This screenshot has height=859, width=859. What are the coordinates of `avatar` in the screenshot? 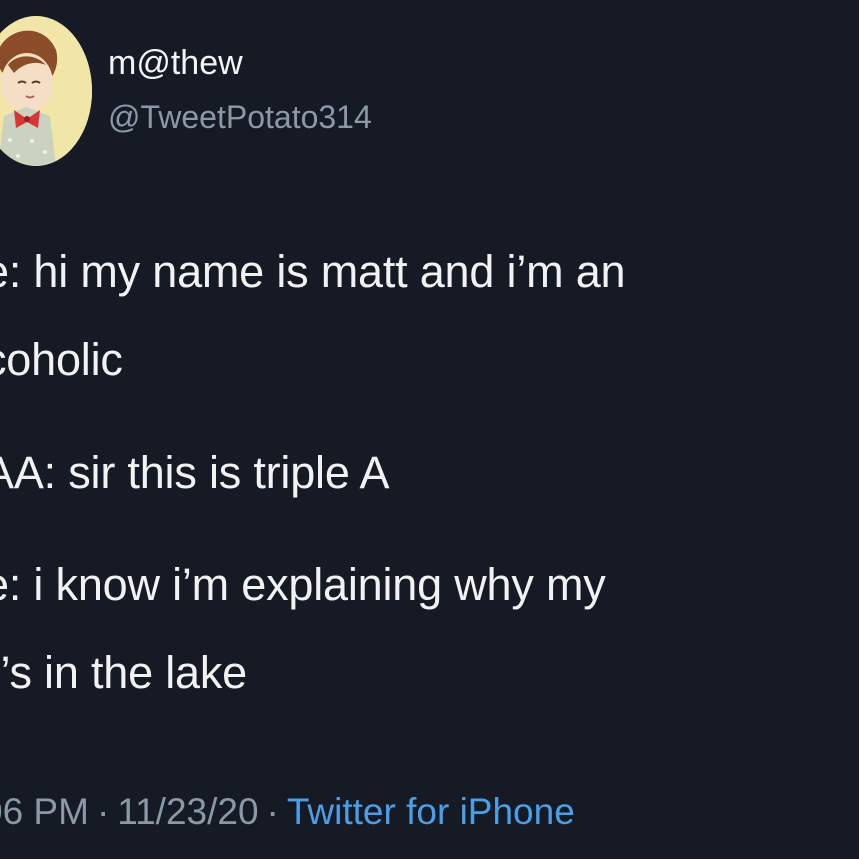 It's located at (46, 91).